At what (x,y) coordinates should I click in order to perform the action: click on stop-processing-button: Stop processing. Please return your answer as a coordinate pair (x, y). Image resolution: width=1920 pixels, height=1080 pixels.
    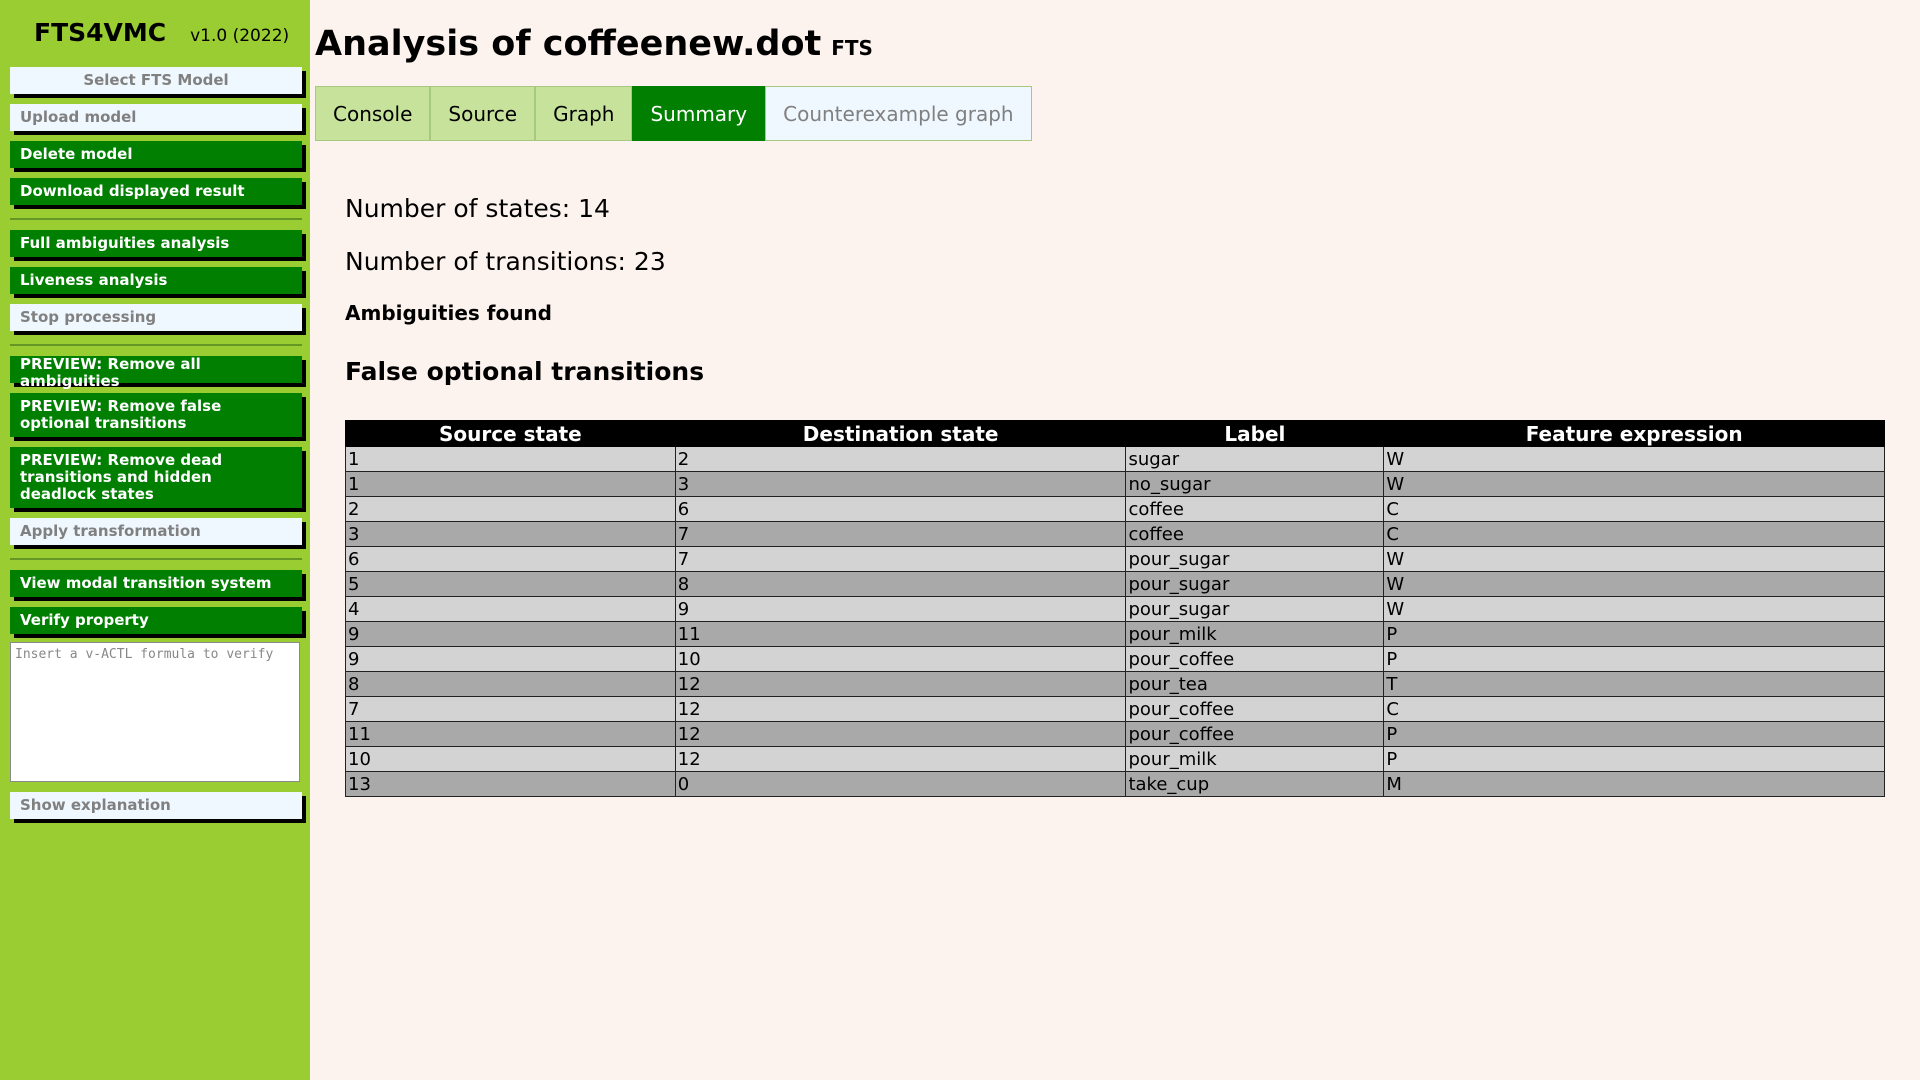
    Looking at the image, I should click on (156, 317).